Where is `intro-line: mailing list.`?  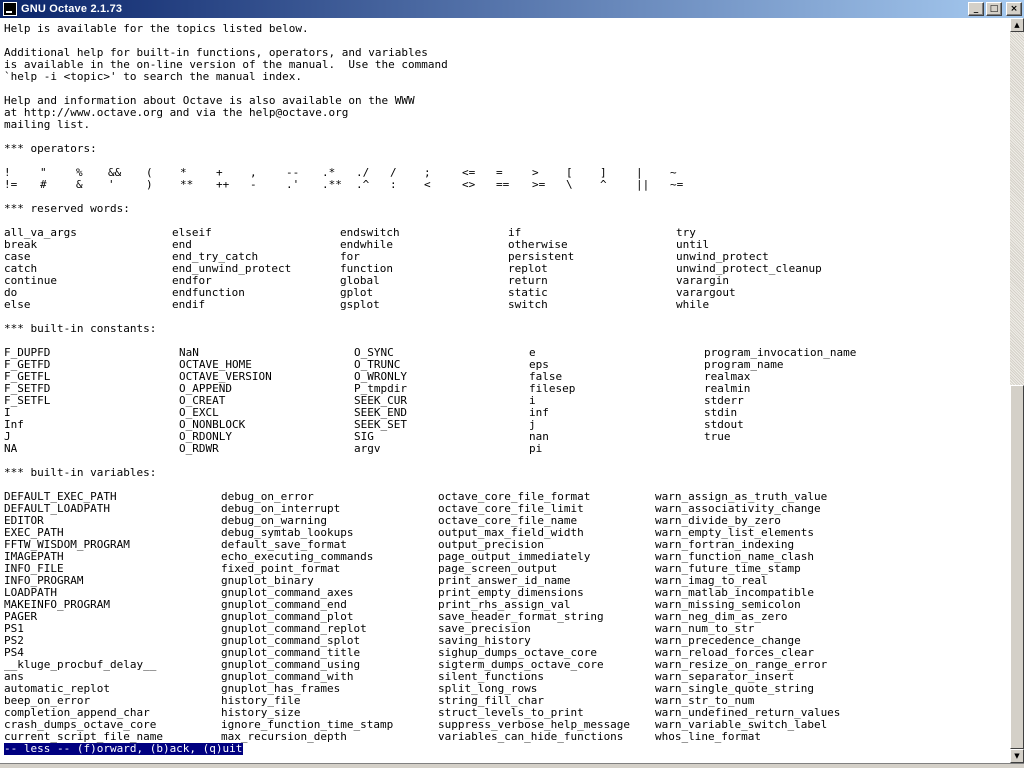
intro-line: mailing list. is located at coordinates (47, 124).